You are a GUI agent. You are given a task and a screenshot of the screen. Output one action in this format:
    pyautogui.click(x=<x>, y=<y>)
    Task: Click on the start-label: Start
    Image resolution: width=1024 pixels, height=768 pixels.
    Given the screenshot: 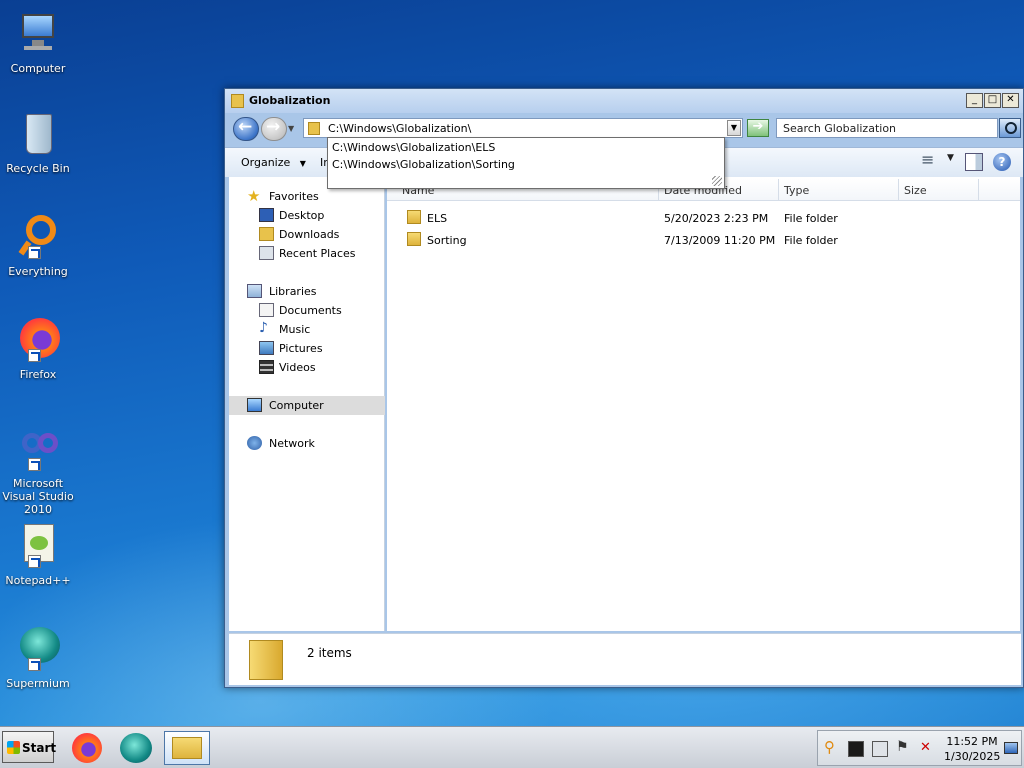 What is the action you would take?
    pyautogui.click(x=39, y=748)
    